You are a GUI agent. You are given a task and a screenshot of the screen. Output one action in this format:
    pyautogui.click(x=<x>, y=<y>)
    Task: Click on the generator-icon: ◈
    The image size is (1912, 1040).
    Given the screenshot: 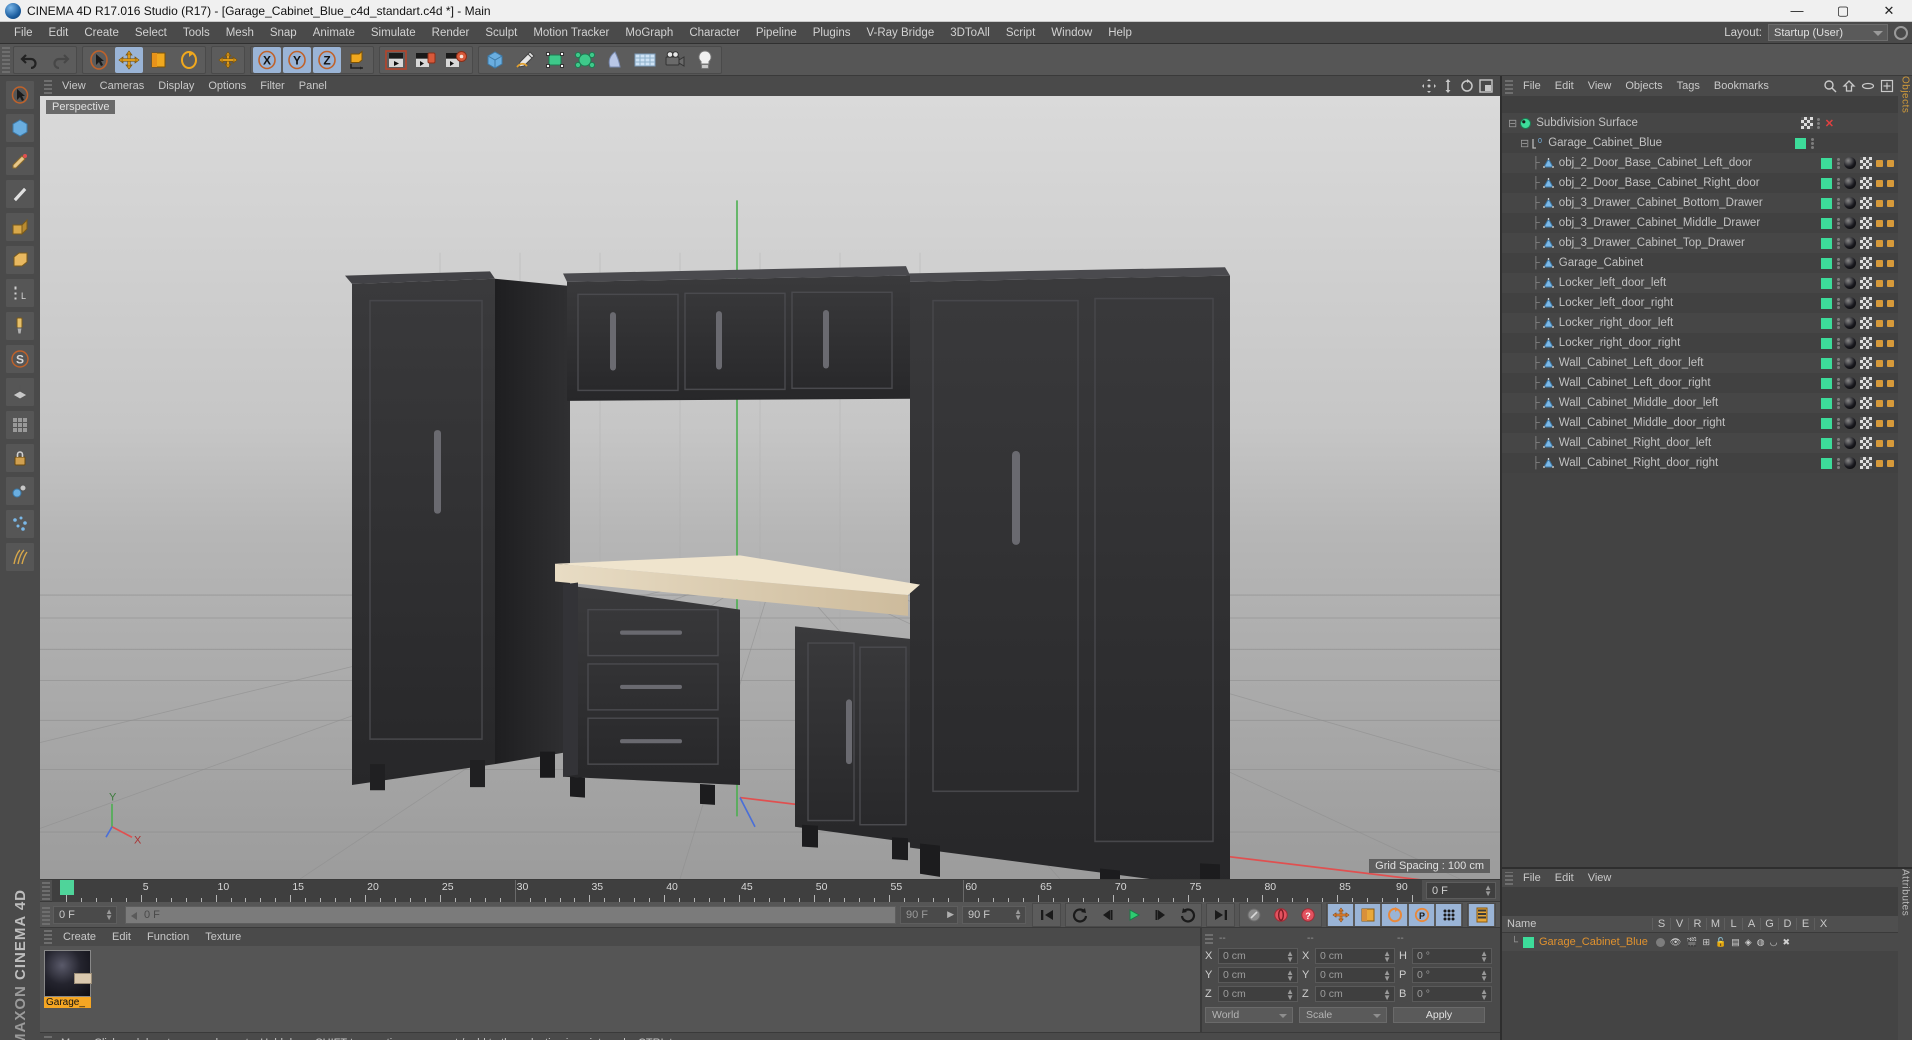 What is the action you would take?
    pyautogui.click(x=1748, y=942)
    